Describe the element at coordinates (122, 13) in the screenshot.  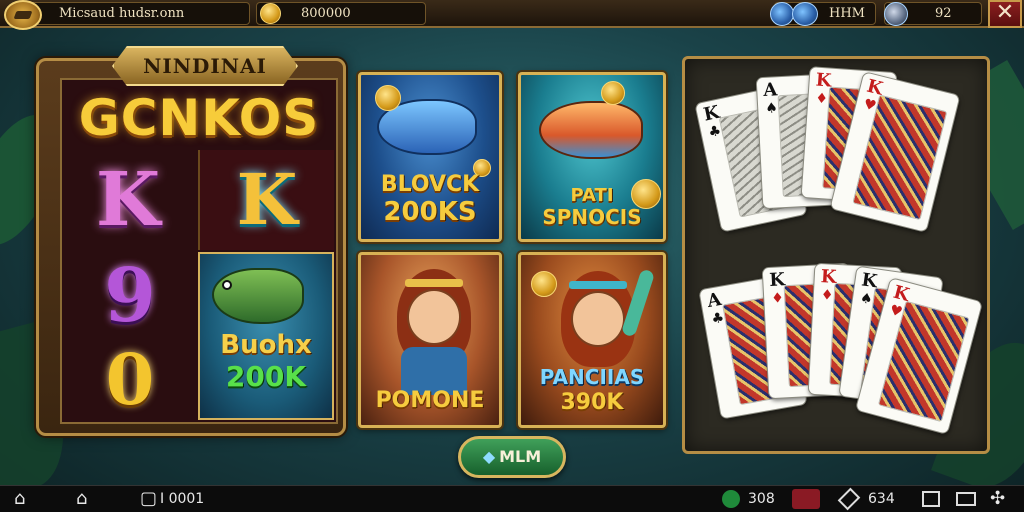
I see `app-title: Micsaud hudsr.onn` at that location.